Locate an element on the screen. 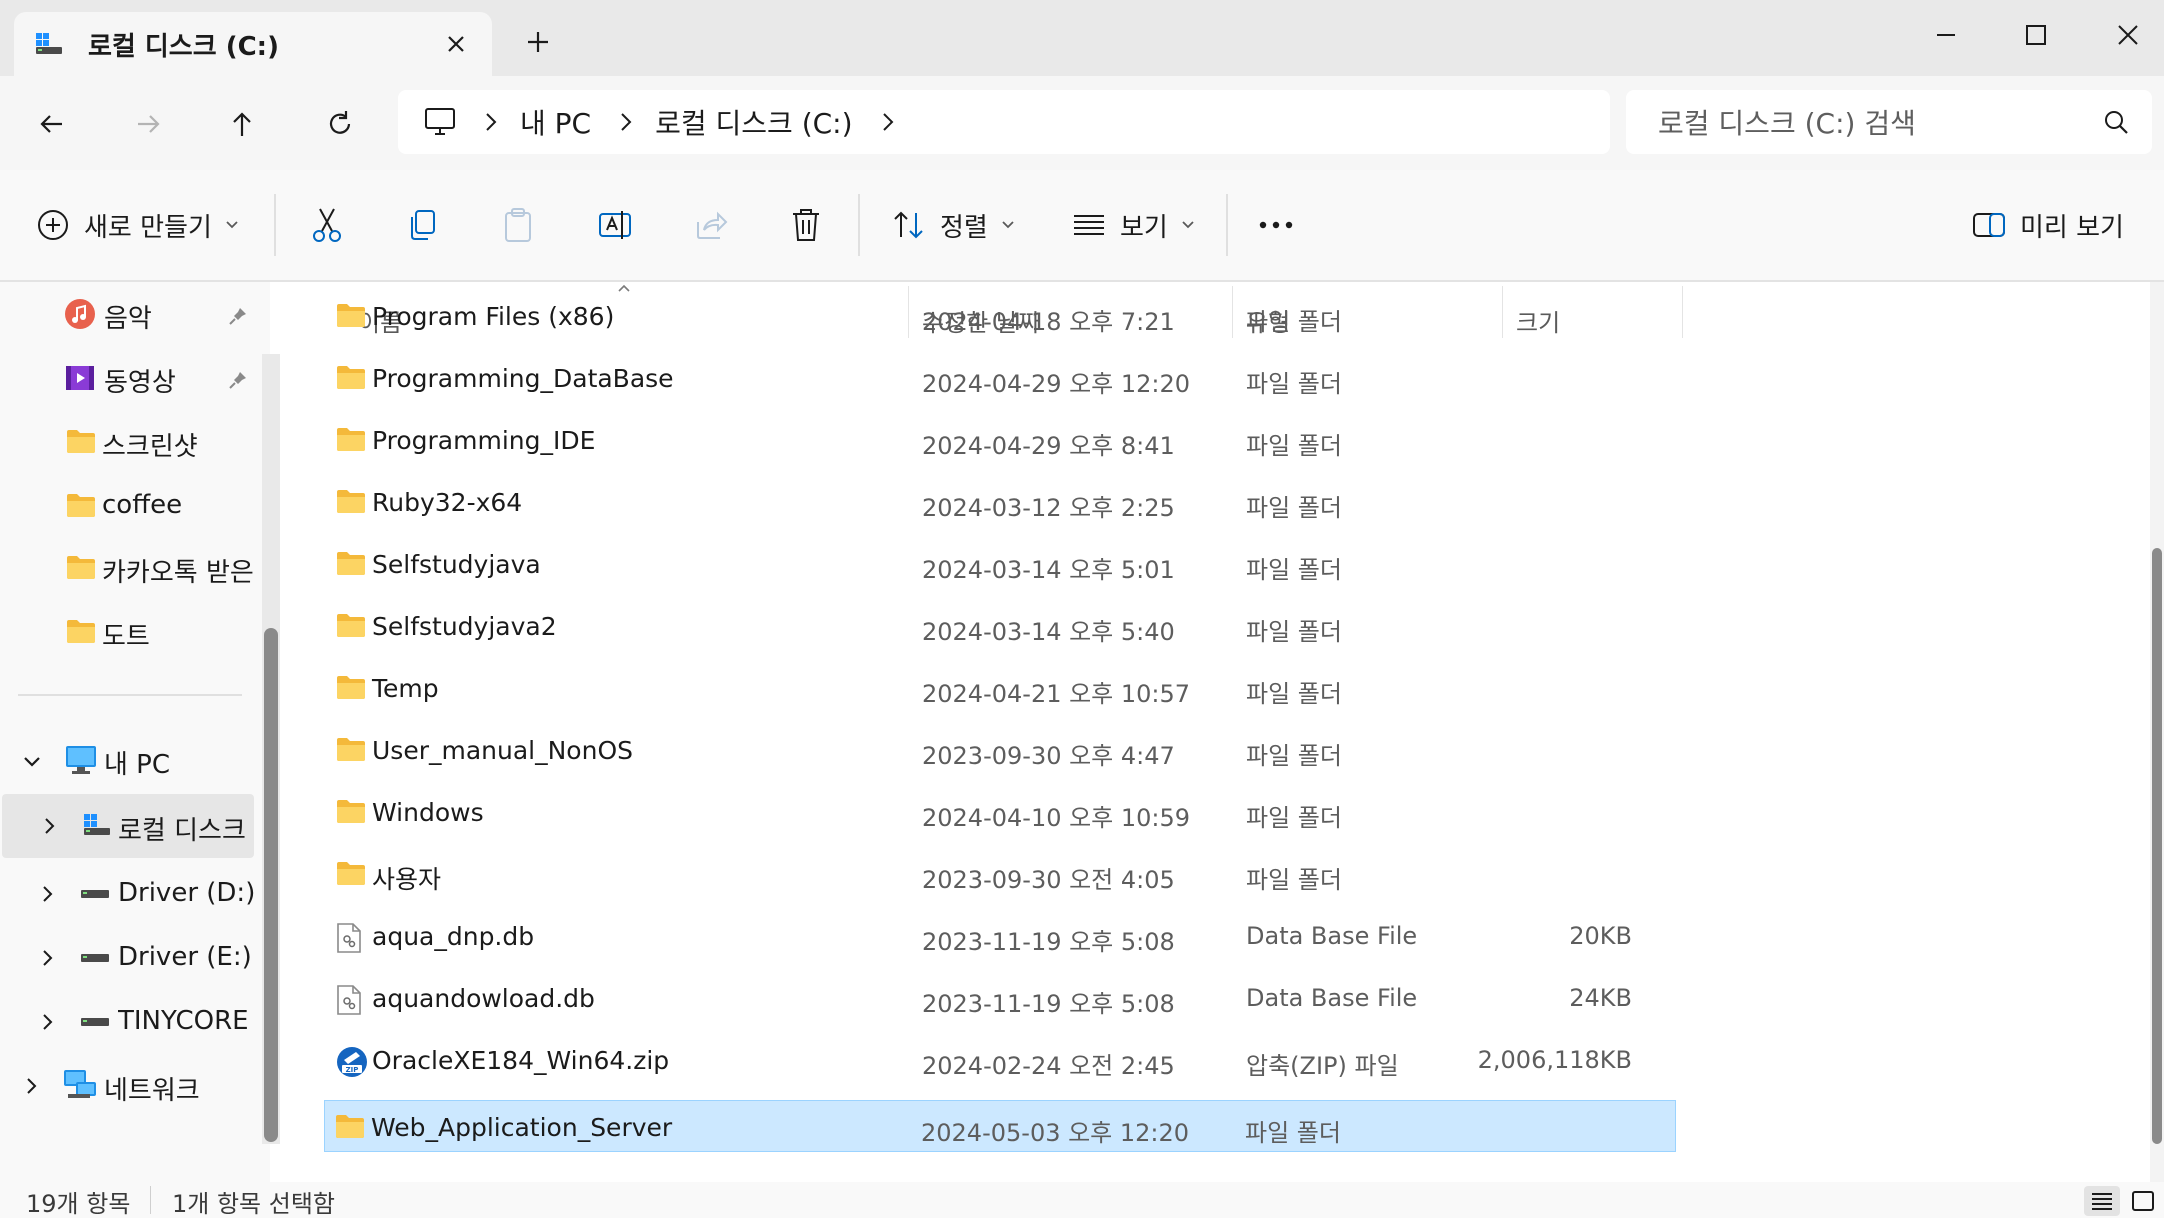 This screenshot has height=1219, width=2164. close-window-button is located at coordinates (2128, 35).